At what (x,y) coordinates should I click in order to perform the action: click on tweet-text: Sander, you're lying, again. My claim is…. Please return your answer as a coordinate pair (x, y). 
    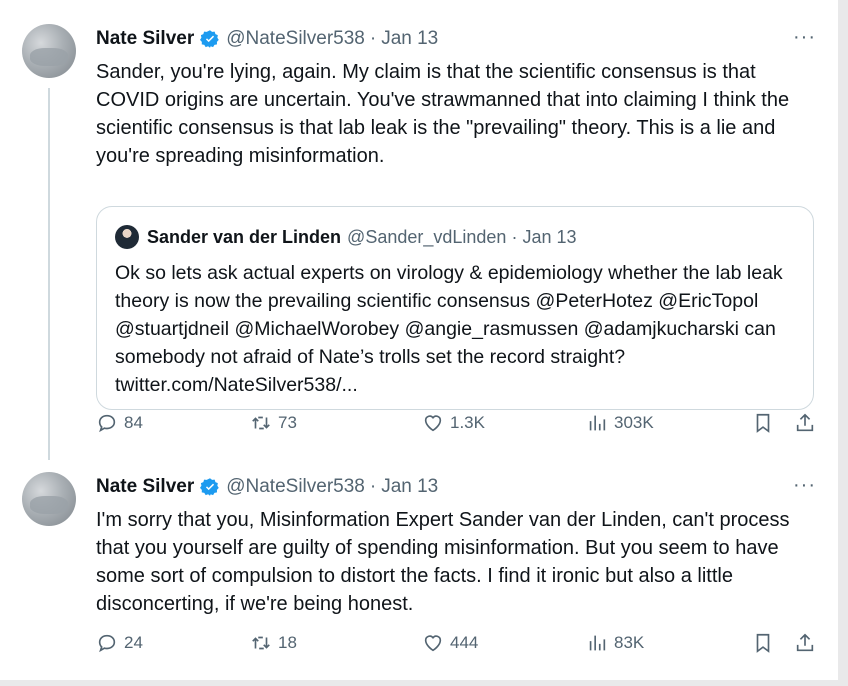
    Looking at the image, I should click on (443, 114).